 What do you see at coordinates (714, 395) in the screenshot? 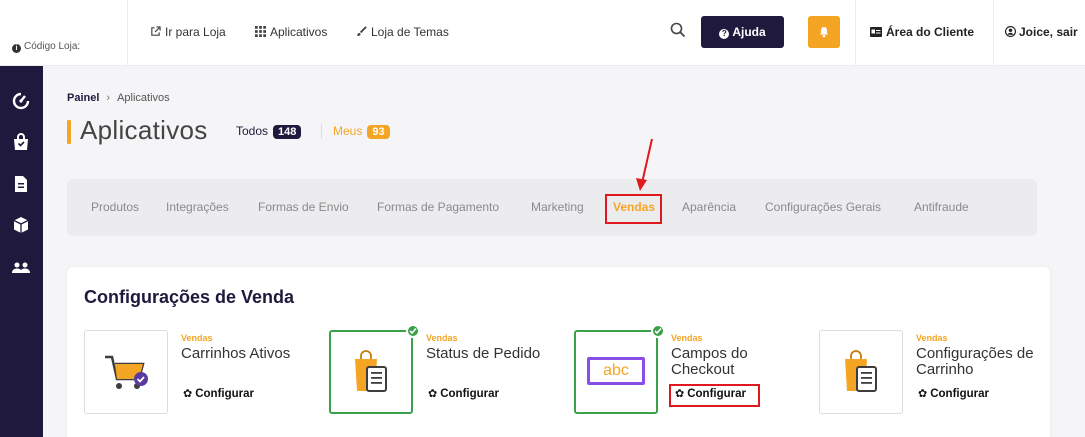
I see `highlight-box` at bounding box center [714, 395].